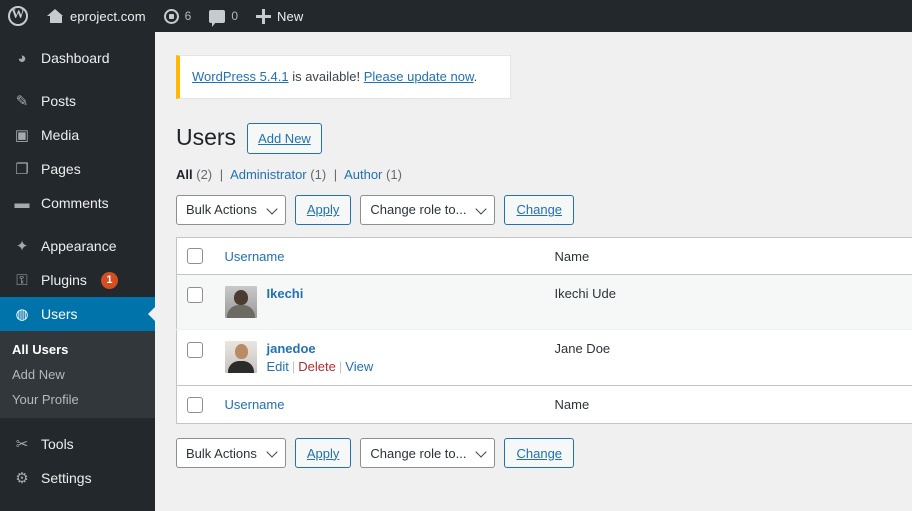 This screenshot has height=511, width=912. I want to click on media-icon: ▣, so click(22, 135).